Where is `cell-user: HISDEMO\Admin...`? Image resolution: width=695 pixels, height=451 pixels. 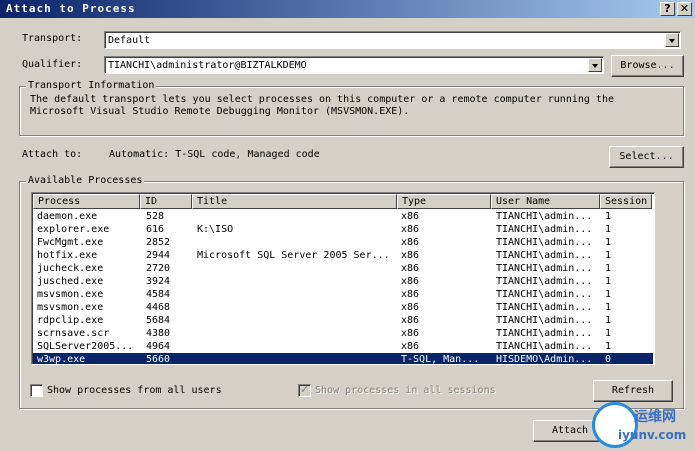
cell-user: HISDEMO\Admin... is located at coordinates (544, 359).